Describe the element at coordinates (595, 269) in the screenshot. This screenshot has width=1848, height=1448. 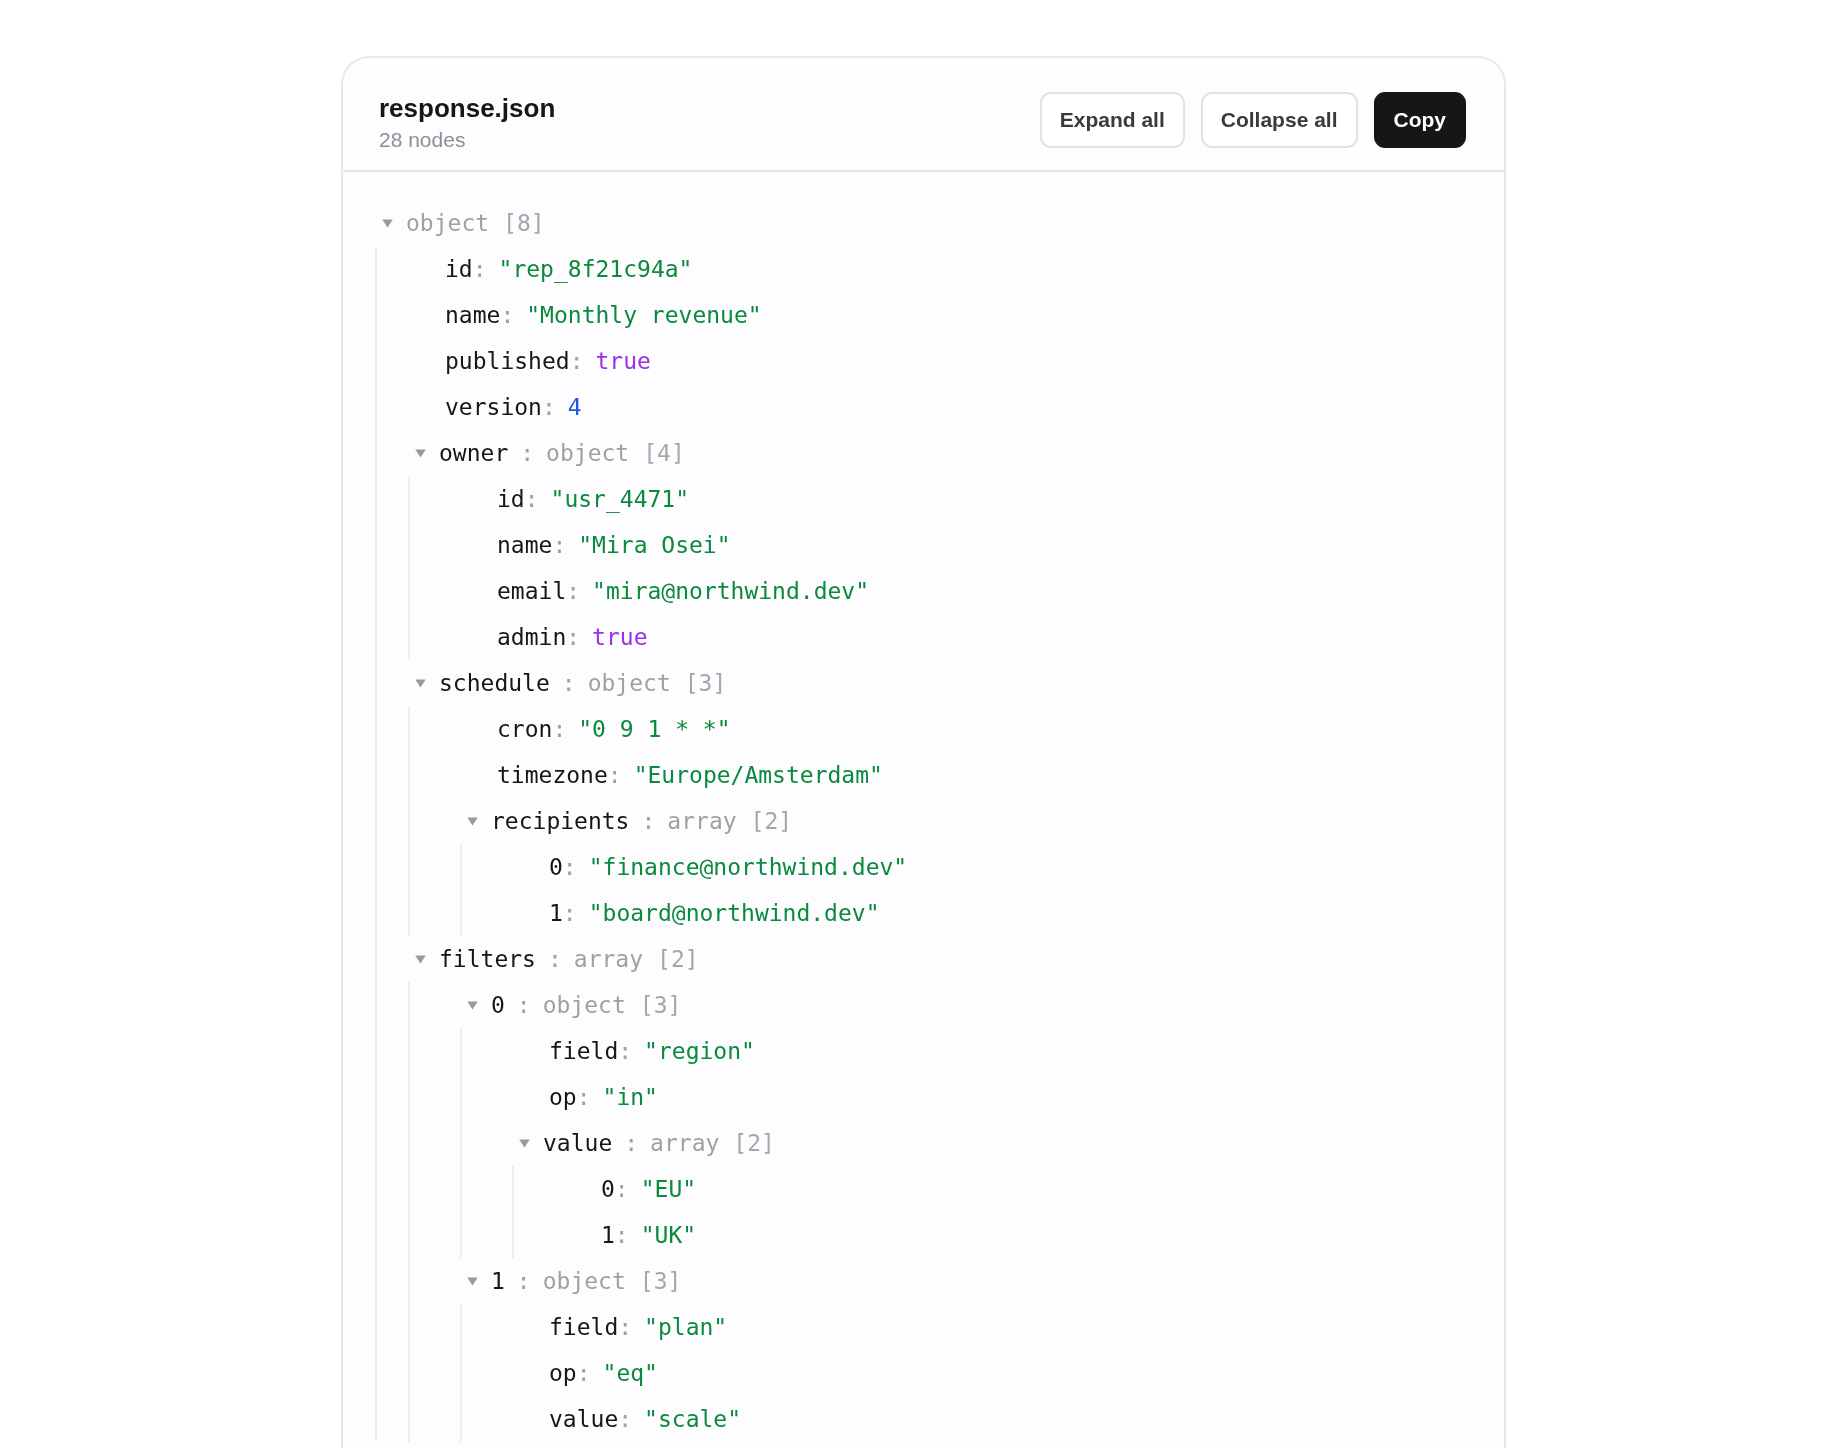
I see `property-value: "rep_8f21c94a"` at that location.